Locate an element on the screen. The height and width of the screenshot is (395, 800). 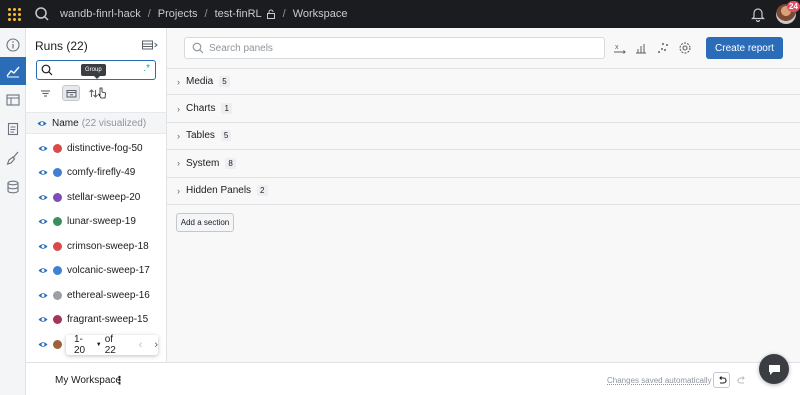
section-count-badge: 5 is located at coordinates (224, 82).